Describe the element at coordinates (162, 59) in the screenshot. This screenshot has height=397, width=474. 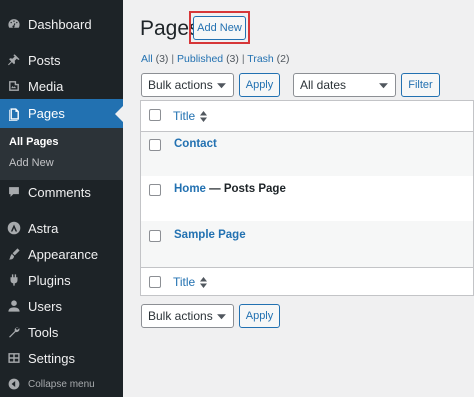
I see `filter-all-count: (3)` at that location.